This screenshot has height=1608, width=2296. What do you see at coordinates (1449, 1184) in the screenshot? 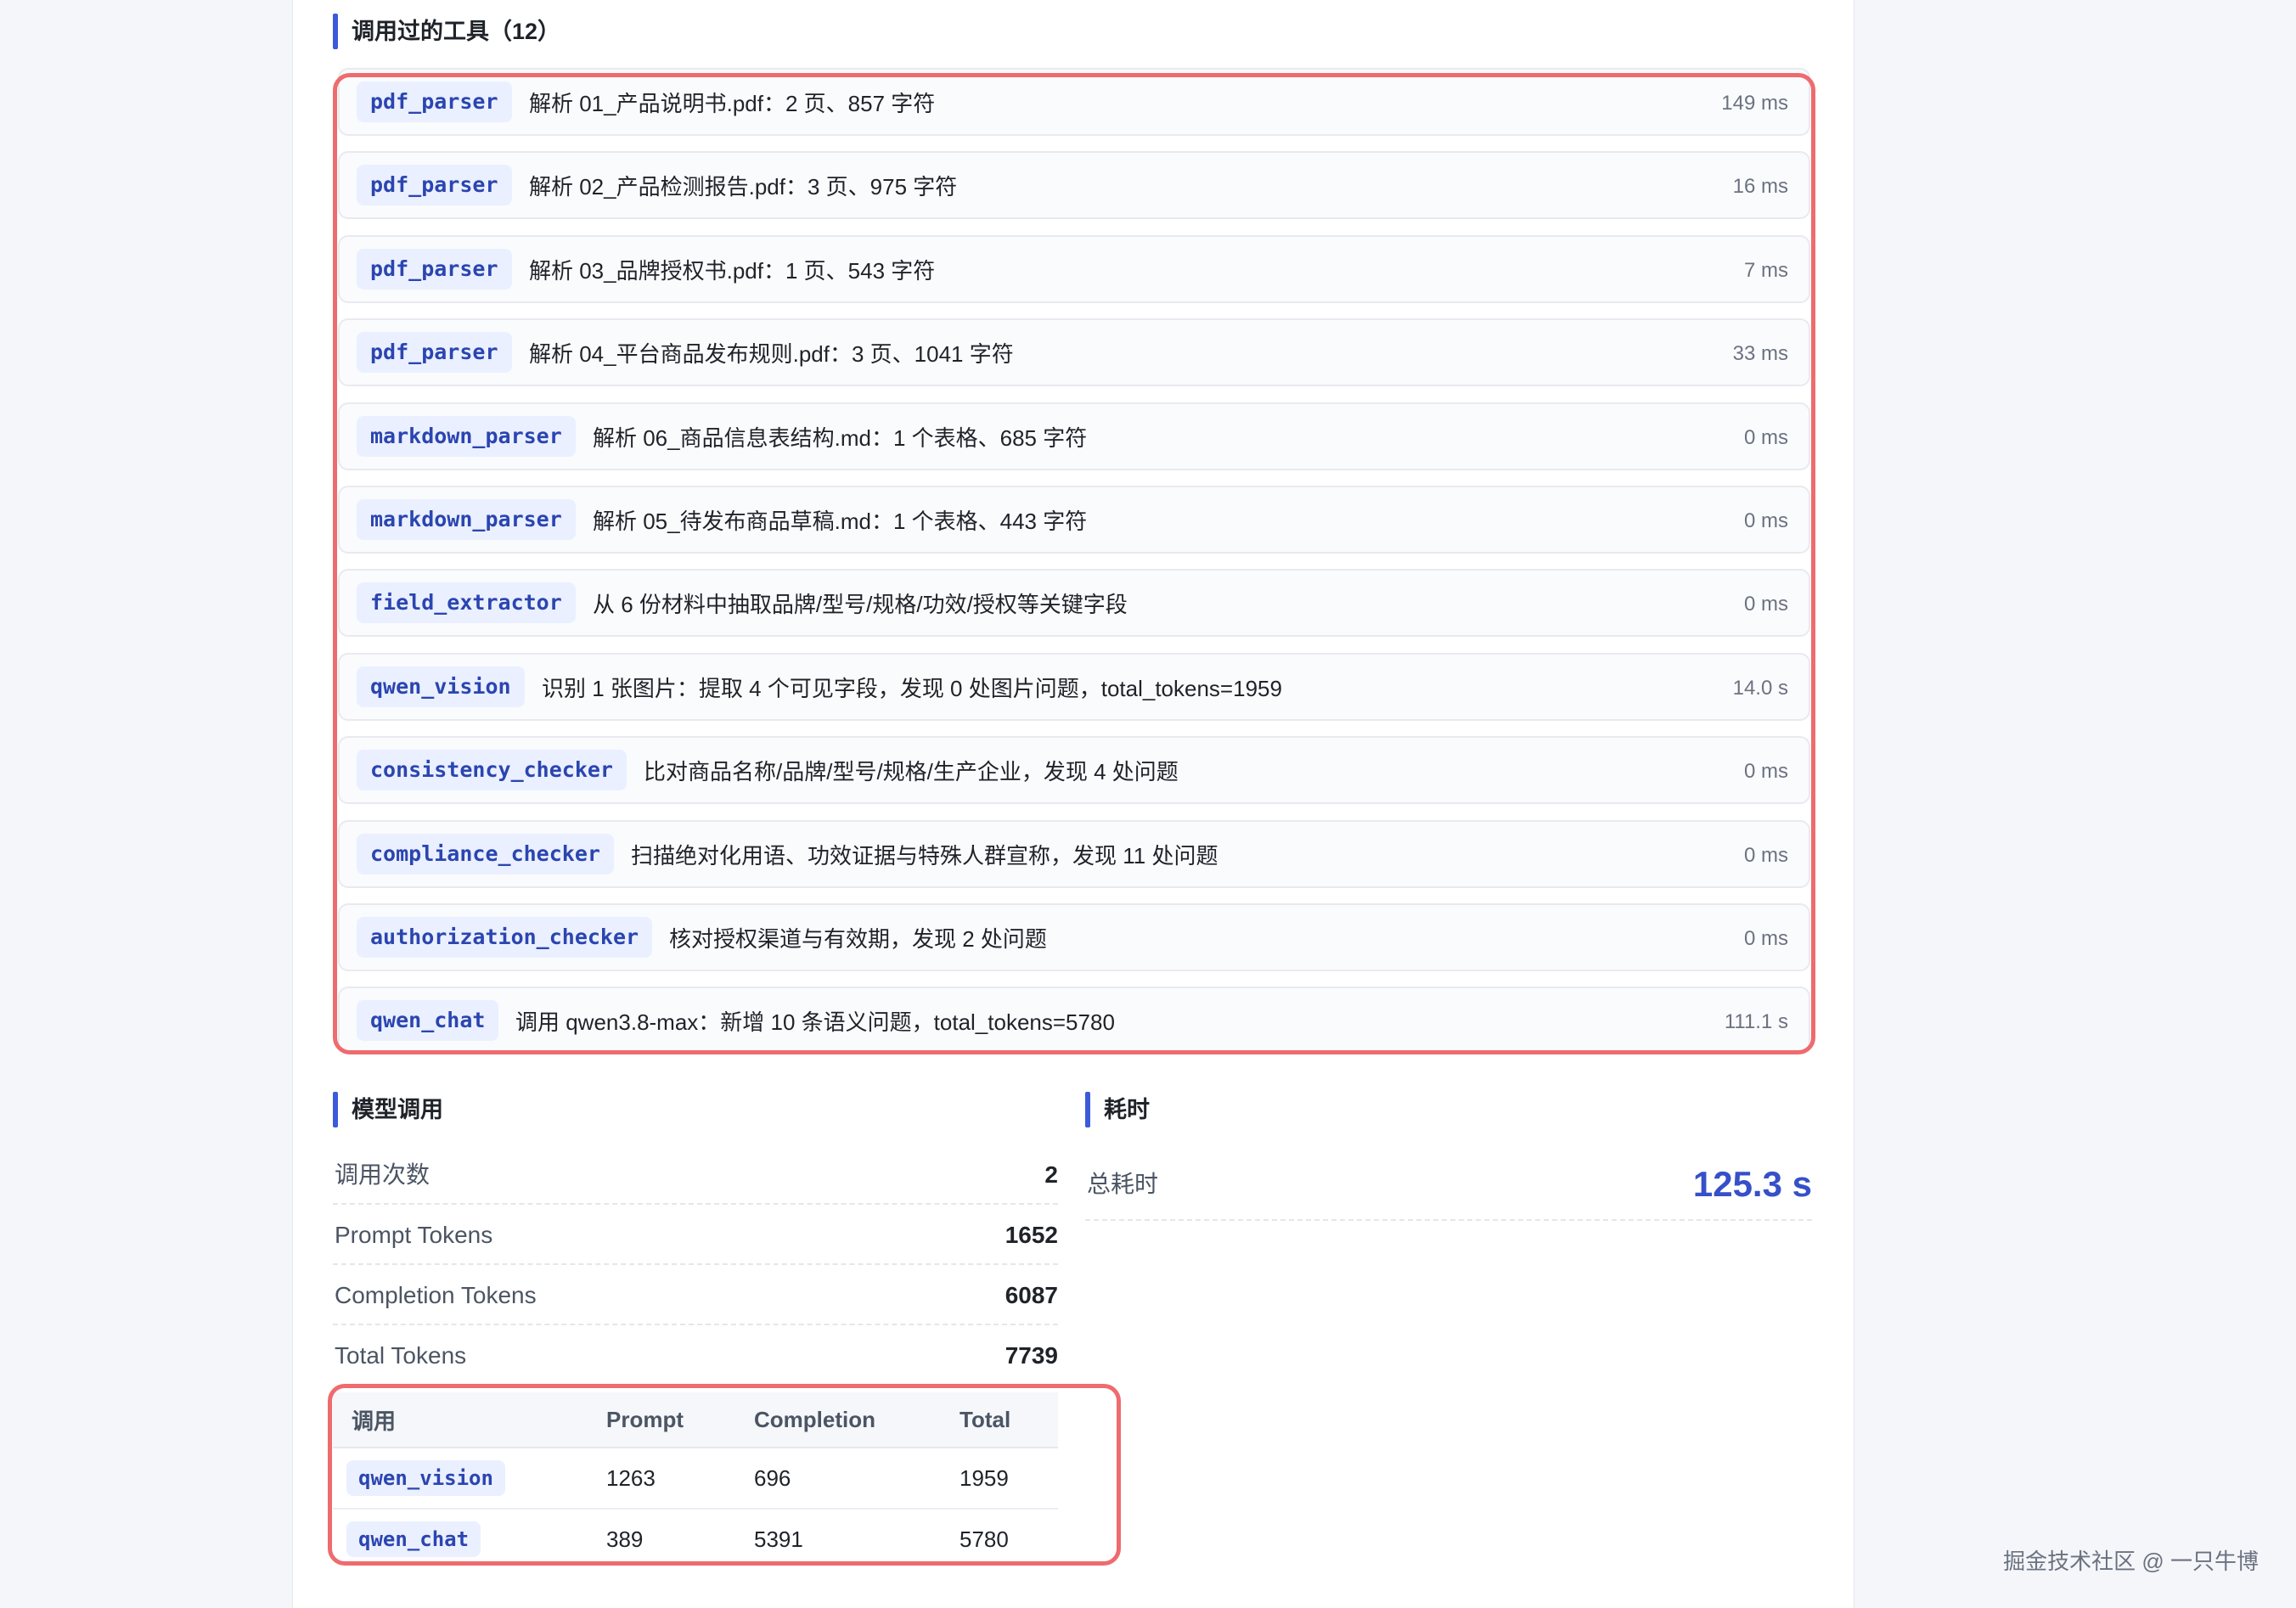
I see `total-time-row: 总耗时 125.3 s` at bounding box center [1449, 1184].